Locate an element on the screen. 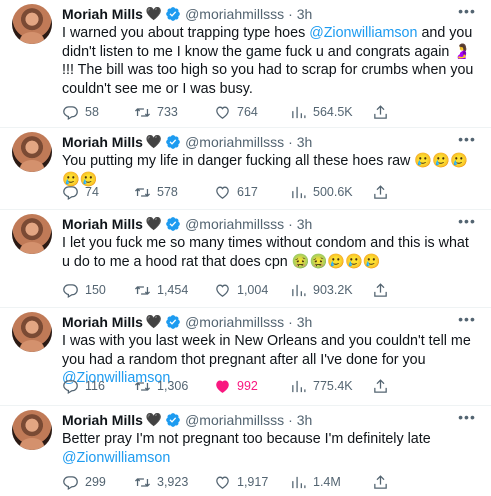 This screenshot has width=491, height=496. views-button: 500.6K is located at coordinates (321, 192).